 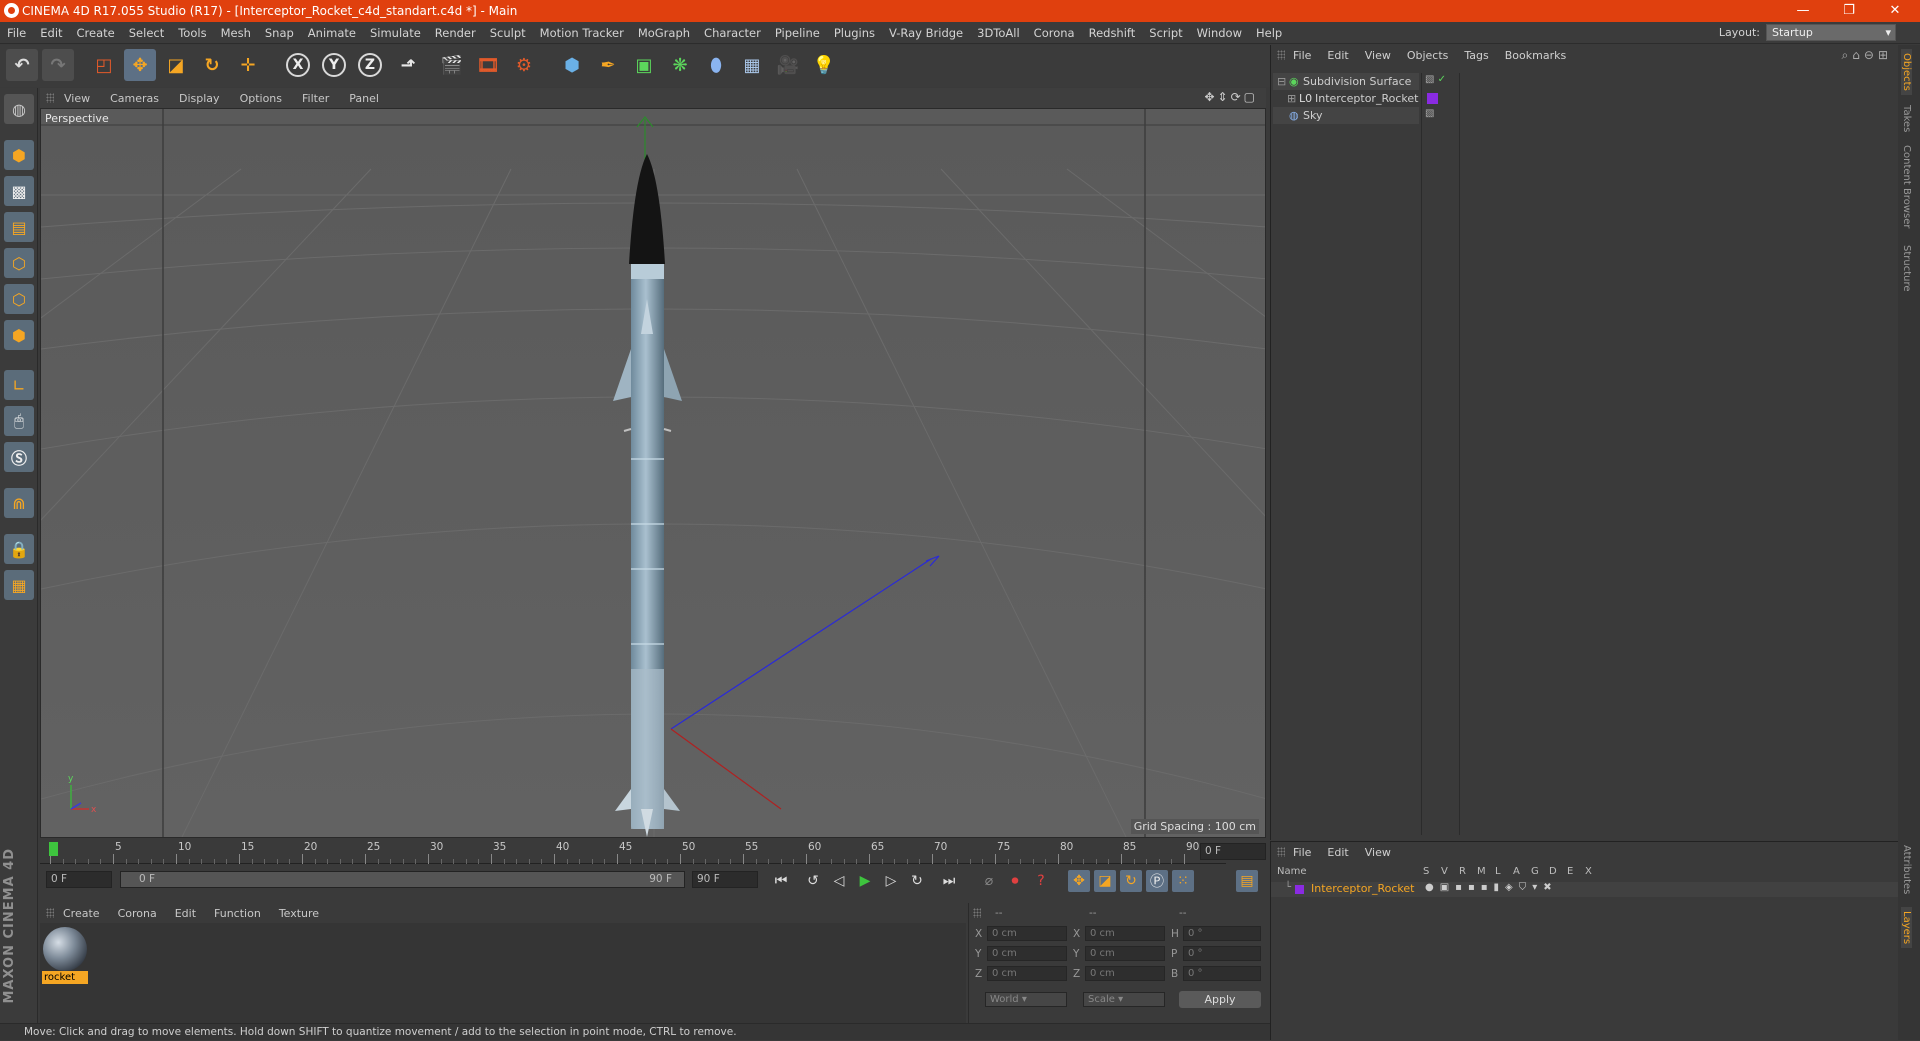 I want to click on object-menu-tags: Tags, so click(x=1476, y=55).